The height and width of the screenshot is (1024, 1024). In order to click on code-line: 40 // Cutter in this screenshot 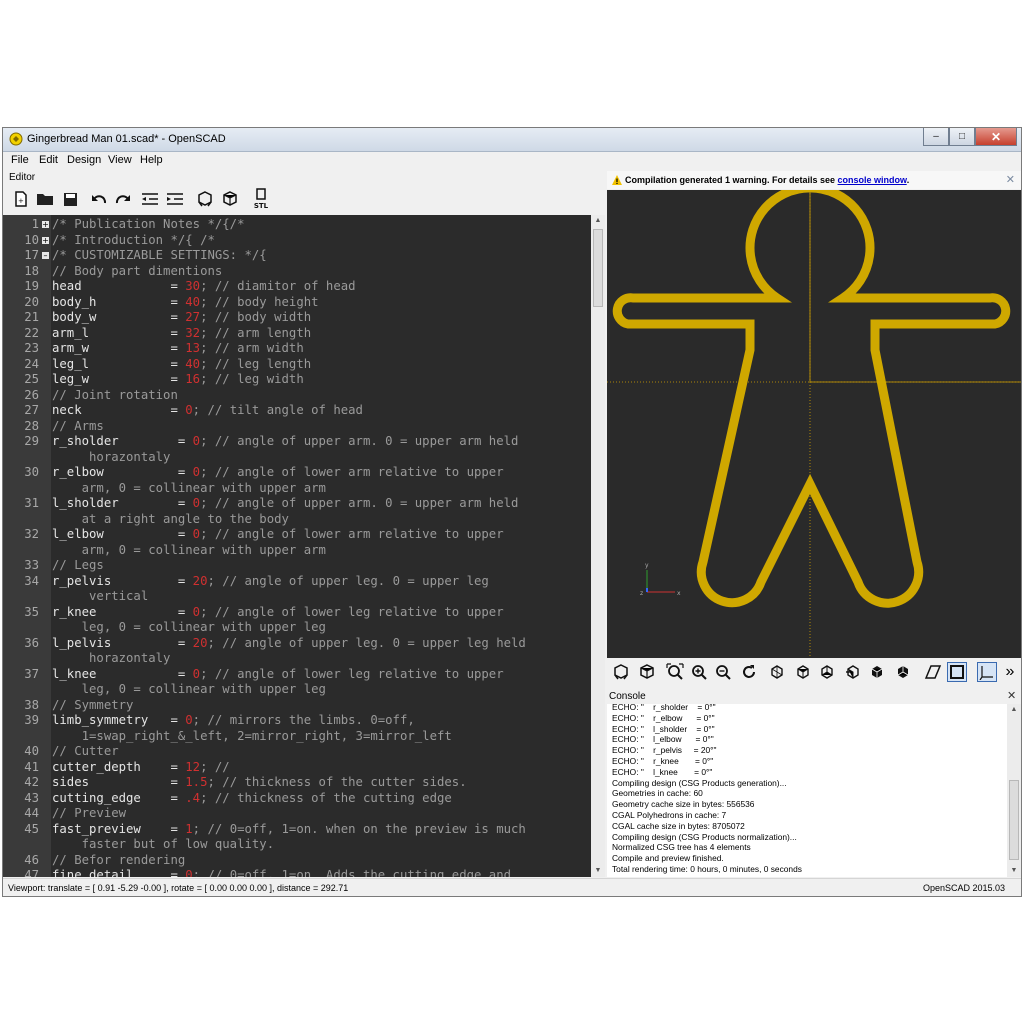, I will do `click(297, 752)`.